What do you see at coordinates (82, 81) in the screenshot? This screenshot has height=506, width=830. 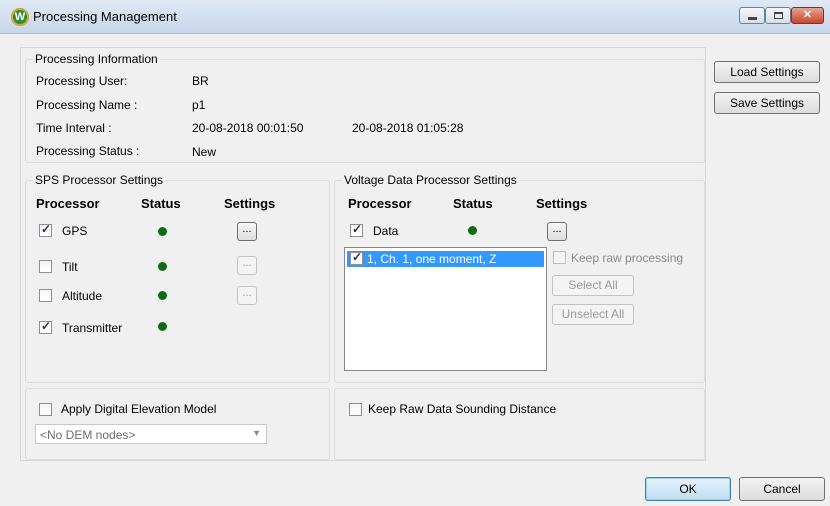 I see `processing-user-label: Processing User:` at bounding box center [82, 81].